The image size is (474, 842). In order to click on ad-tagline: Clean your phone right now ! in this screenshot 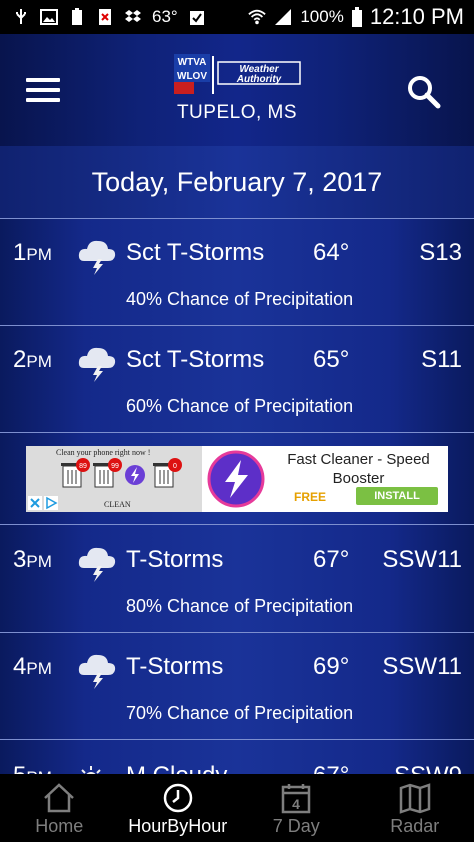, I will do `click(103, 452)`.